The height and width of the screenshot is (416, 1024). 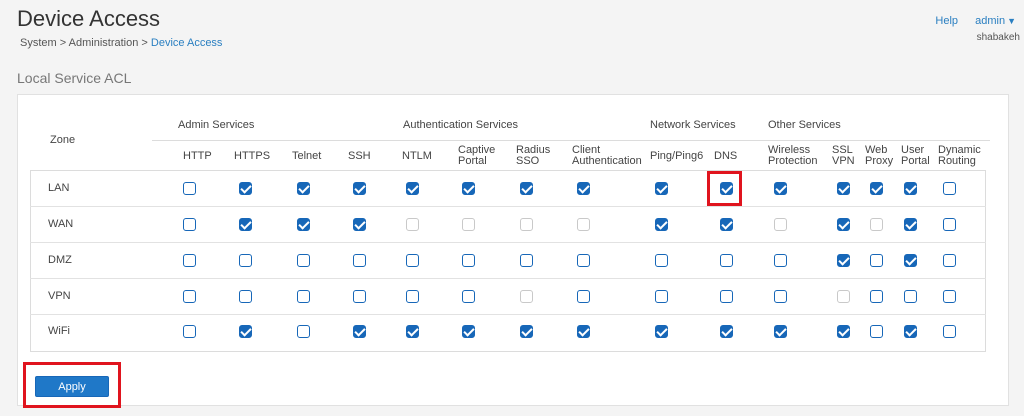 I want to click on checkbox-dmz-wireless, so click(x=780, y=260).